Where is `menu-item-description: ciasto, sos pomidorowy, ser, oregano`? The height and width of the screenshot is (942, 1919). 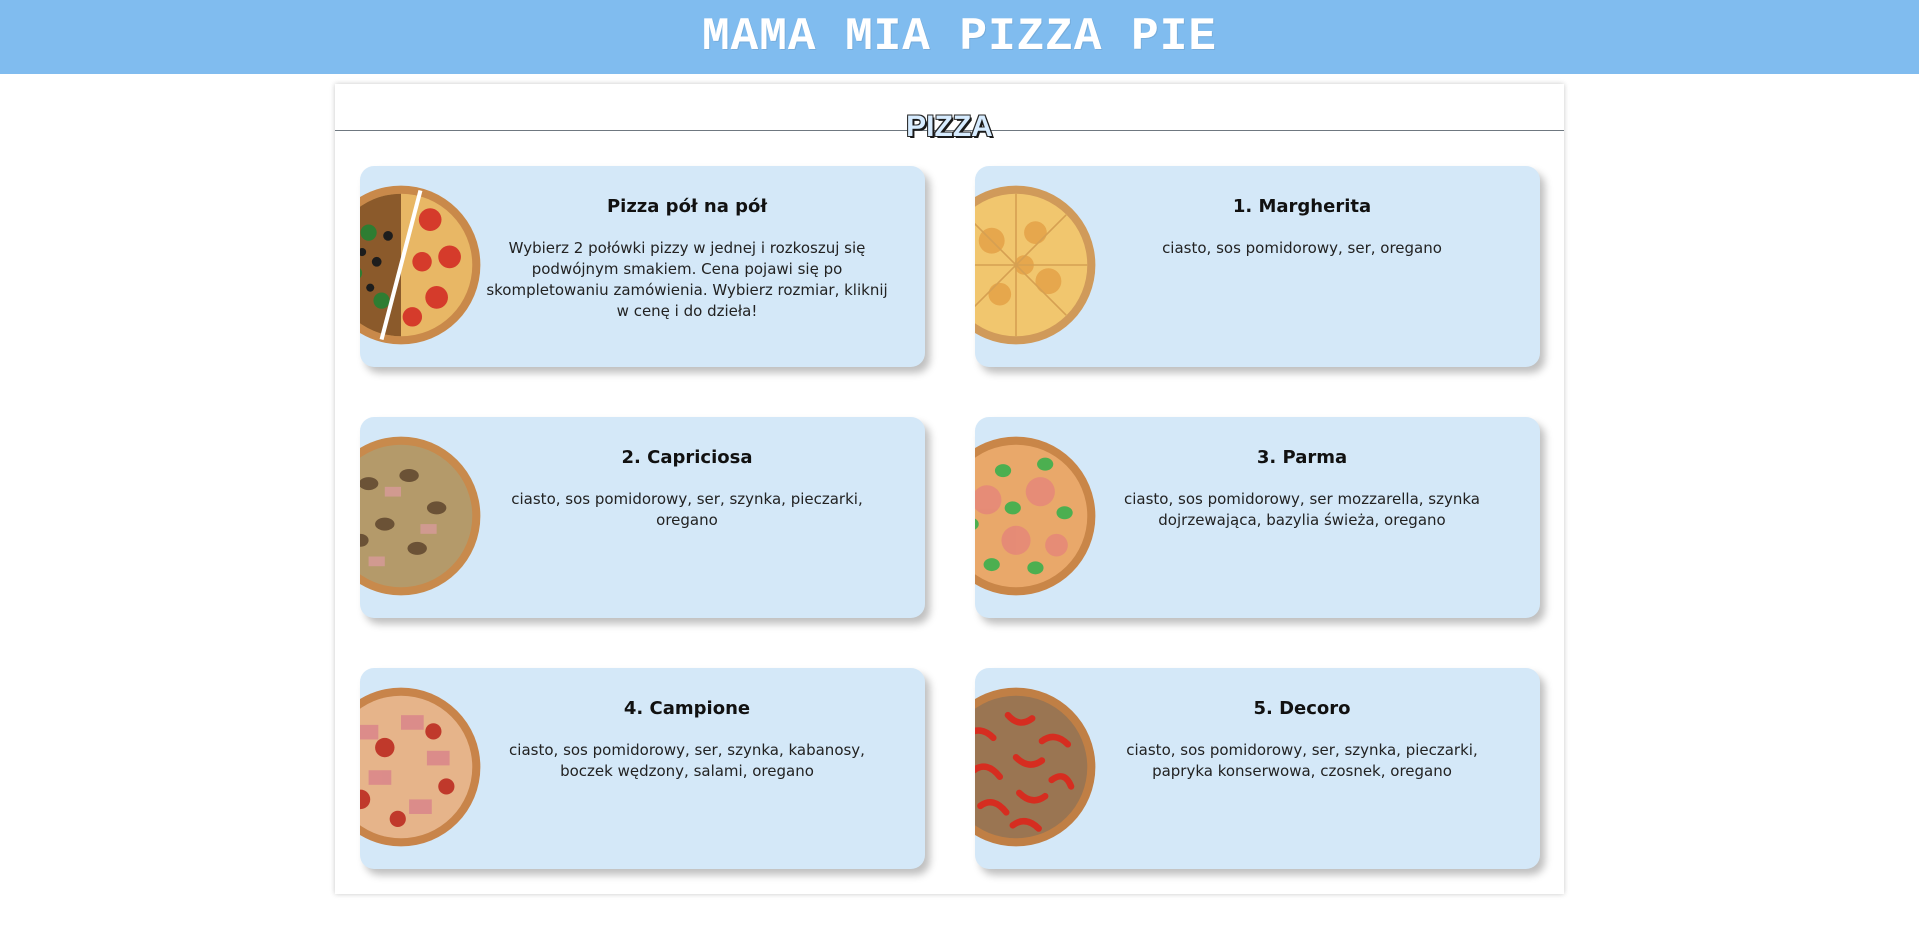
menu-item-description: ciasto, sos pomidorowy, ser, oregano is located at coordinates (1302, 248).